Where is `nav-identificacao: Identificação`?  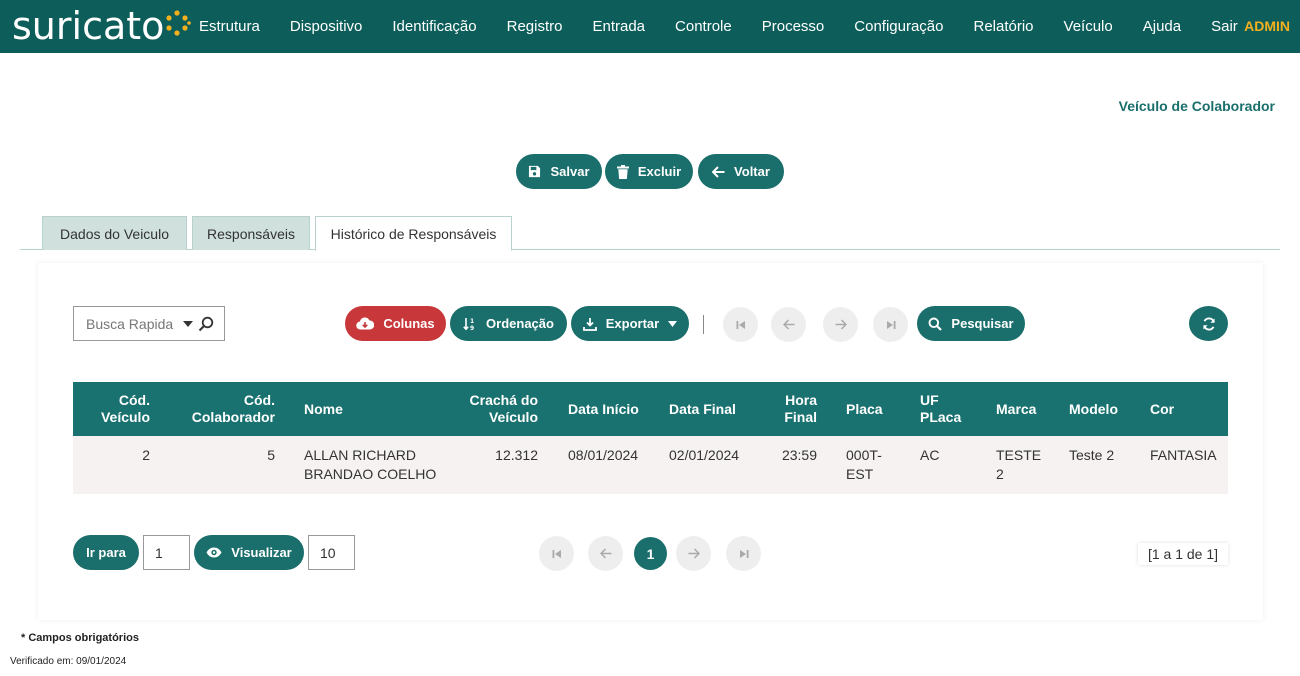
nav-identificacao: Identificação is located at coordinates (434, 26).